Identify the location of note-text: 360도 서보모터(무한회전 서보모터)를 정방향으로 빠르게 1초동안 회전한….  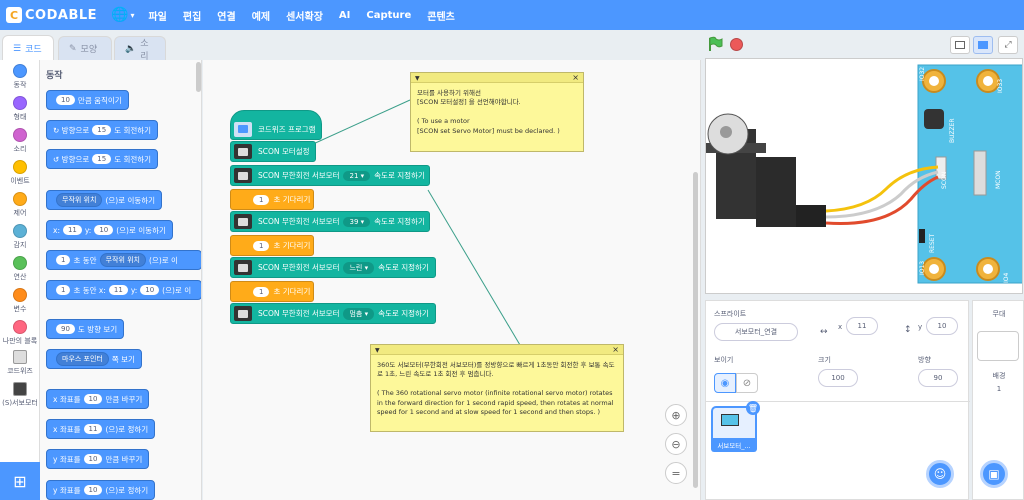
(496, 389).